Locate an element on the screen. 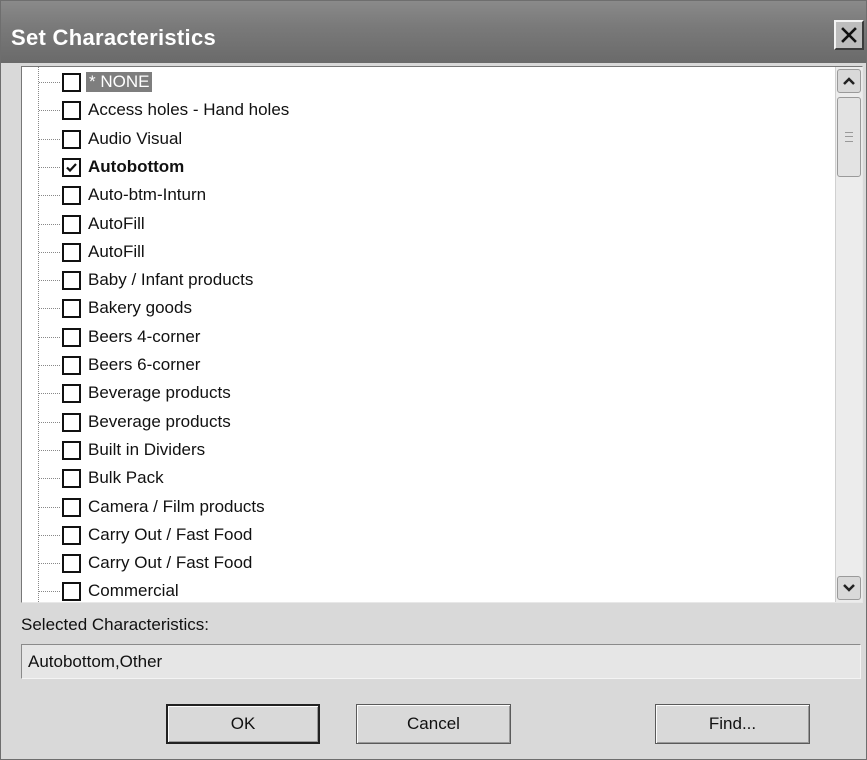 This screenshot has width=867, height=760. vertical-scrollbar is located at coordinates (848, 334).